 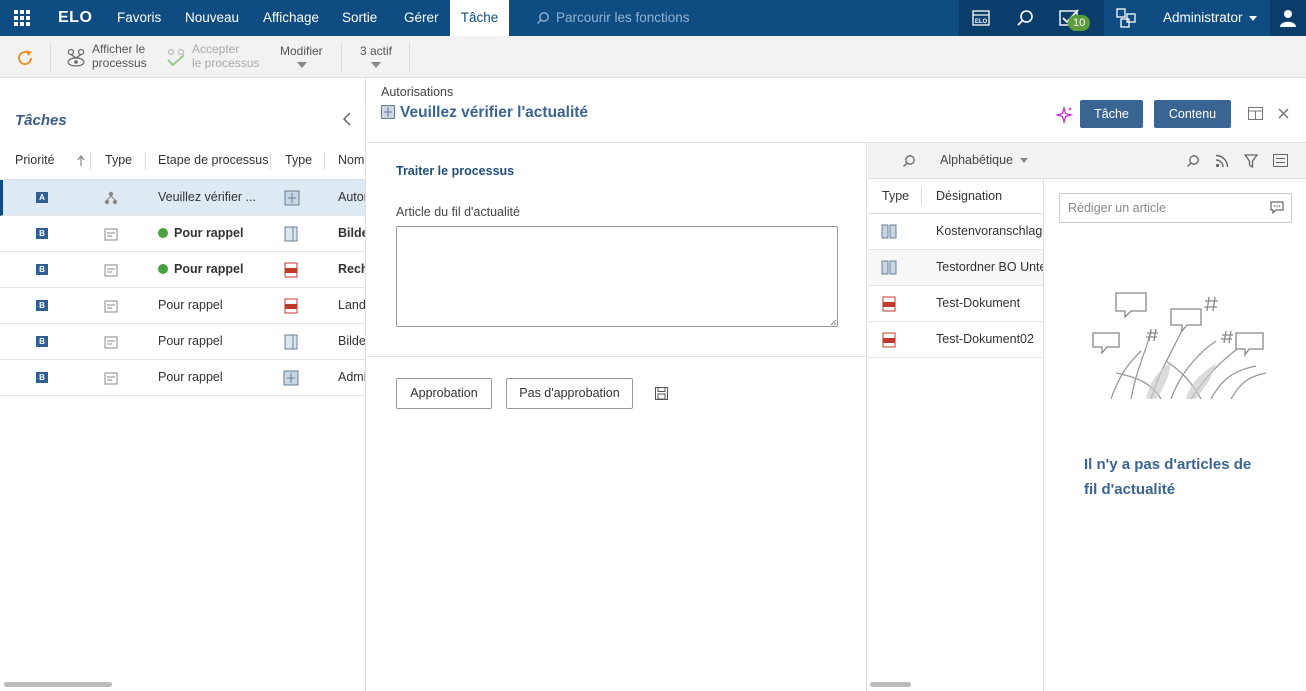 What do you see at coordinates (291, 378) in the screenshot?
I see `folder-structure-icon` at bounding box center [291, 378].